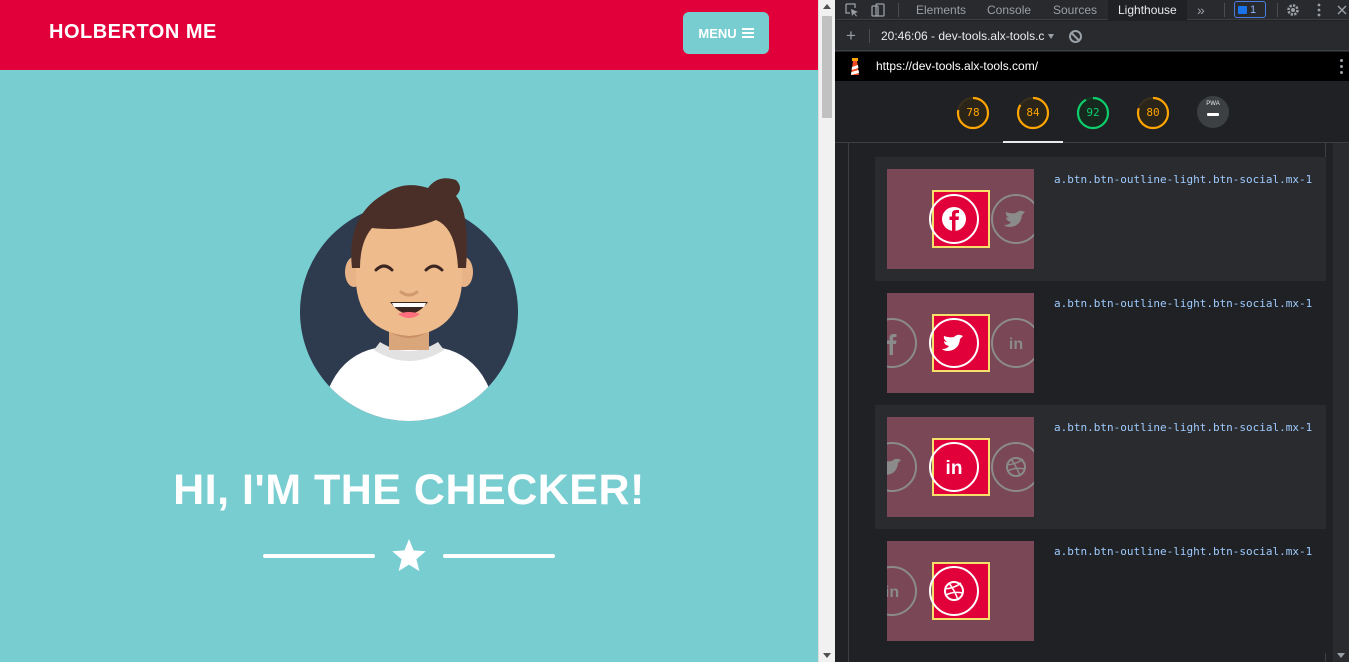 This screenshot has height=662, width=1349. I want to click on indent-guide, so click(848, 402).